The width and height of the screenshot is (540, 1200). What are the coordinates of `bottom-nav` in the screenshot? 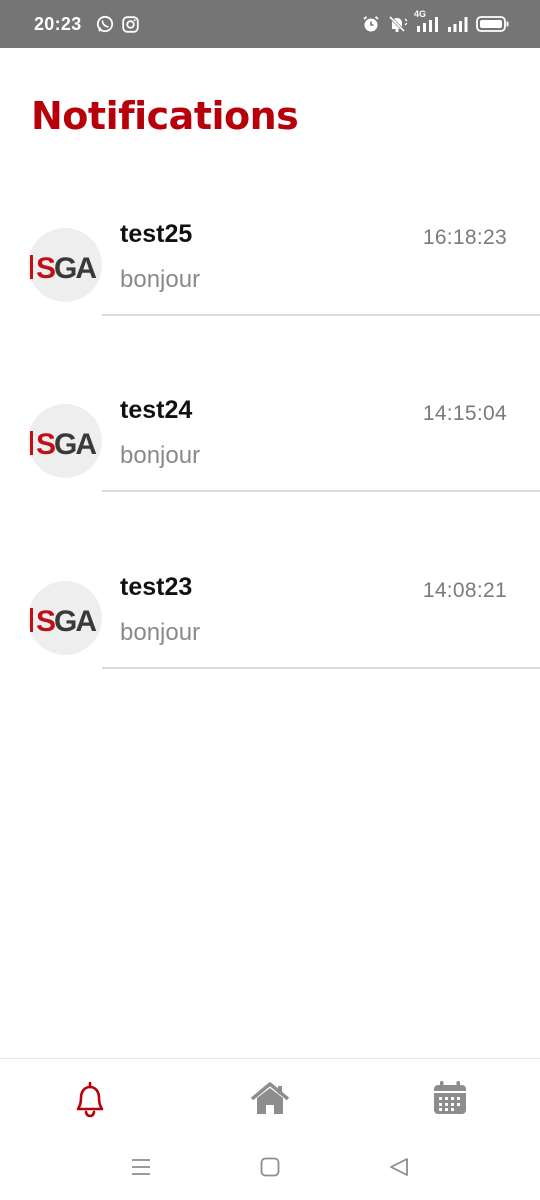 It's located at (270, 1098).